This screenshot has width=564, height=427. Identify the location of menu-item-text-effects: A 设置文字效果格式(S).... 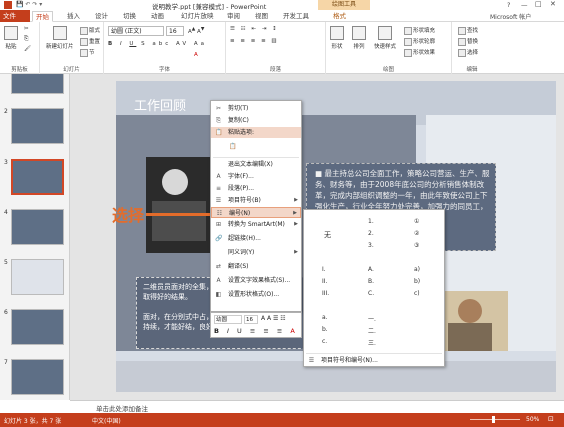
(256, 280).